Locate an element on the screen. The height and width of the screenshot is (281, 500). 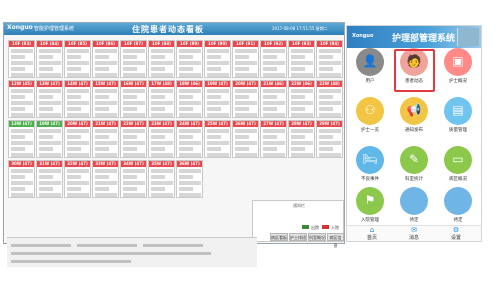
ward-card: 26W (47) is located at coordinates (245, 139).